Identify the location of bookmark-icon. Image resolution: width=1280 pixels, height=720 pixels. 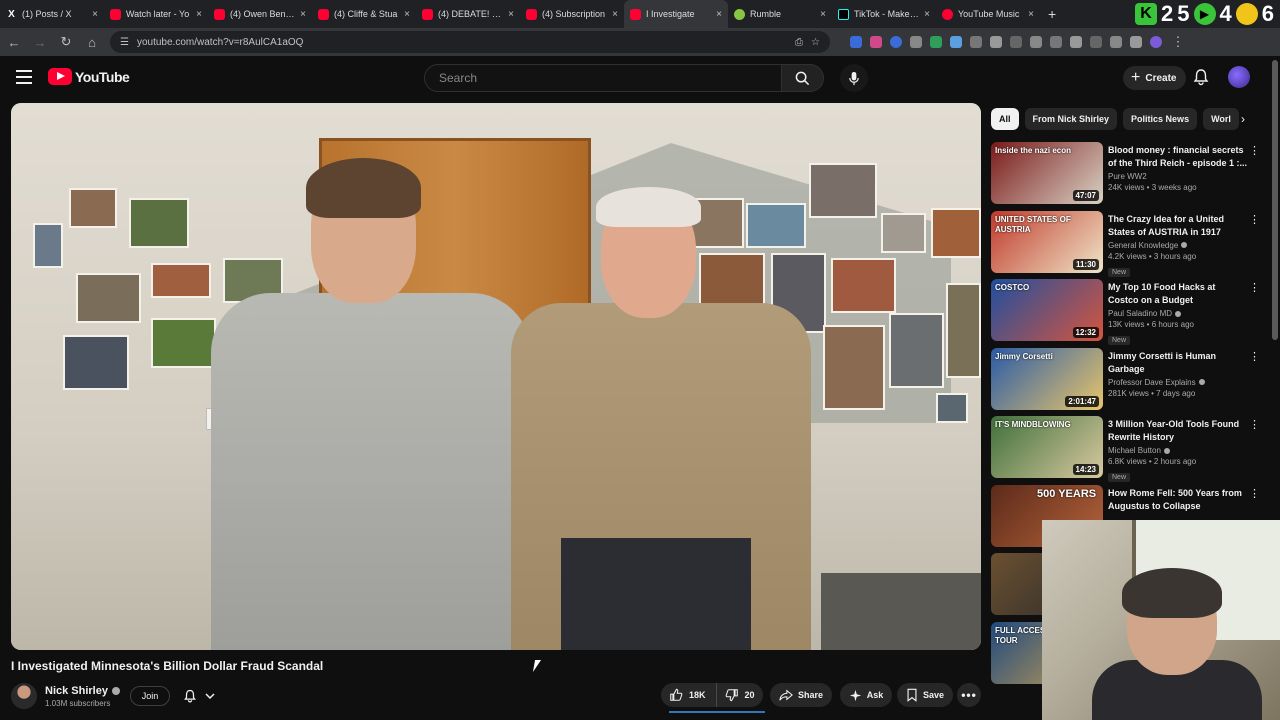
(912, 695).